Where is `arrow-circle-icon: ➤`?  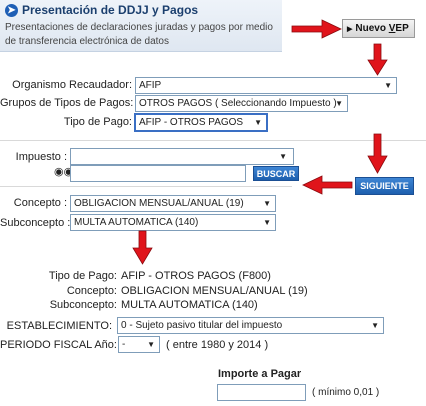
arrow-circle-icon: ➤ is located at coordinates (11, 10).